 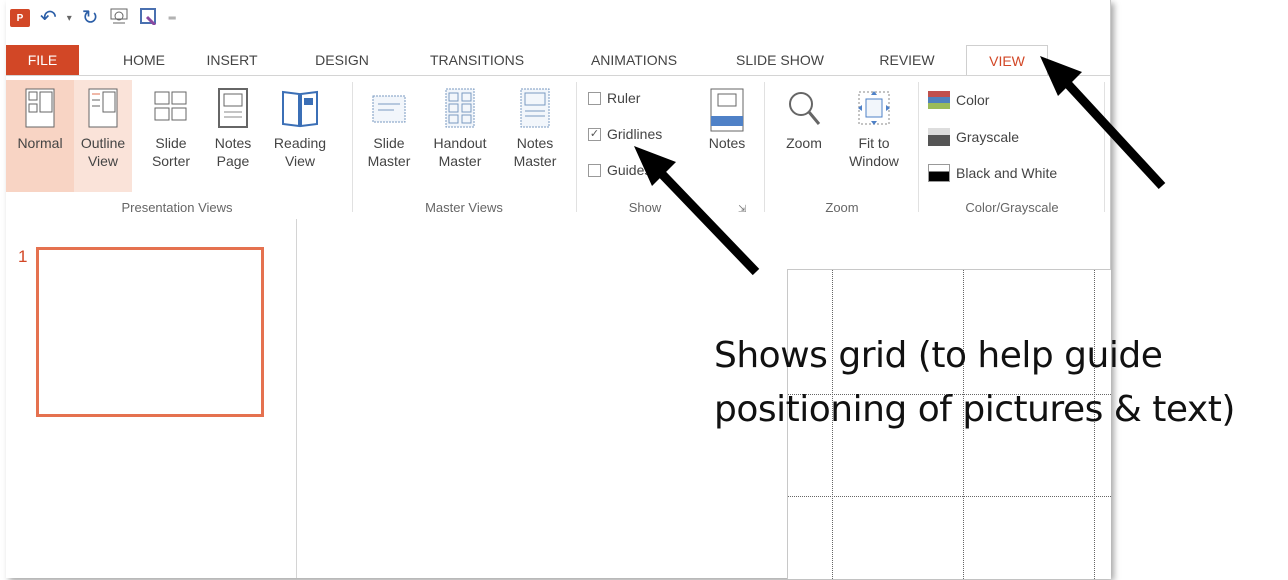 What do you see at coordinates (949, 496) in the screenshot?
I see `gridline-horizontal` at bounding box center [949, 496].